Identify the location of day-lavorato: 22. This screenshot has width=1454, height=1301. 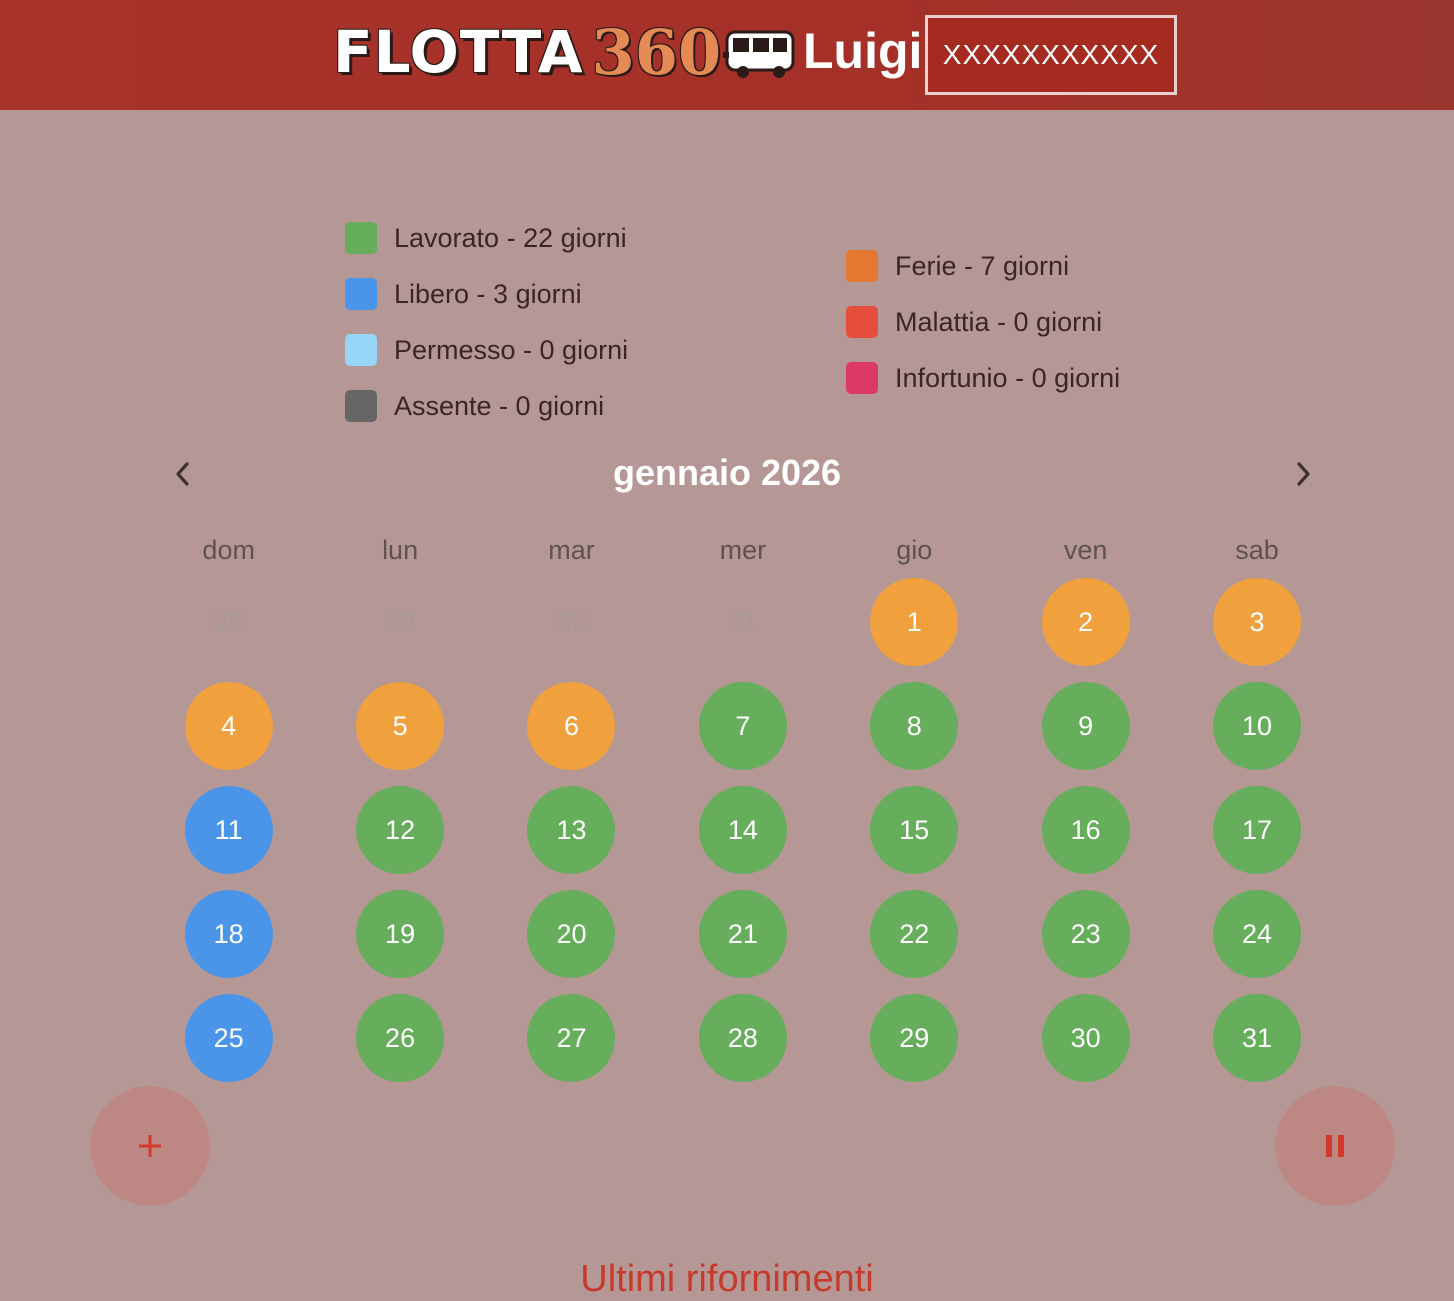
(914, 934).